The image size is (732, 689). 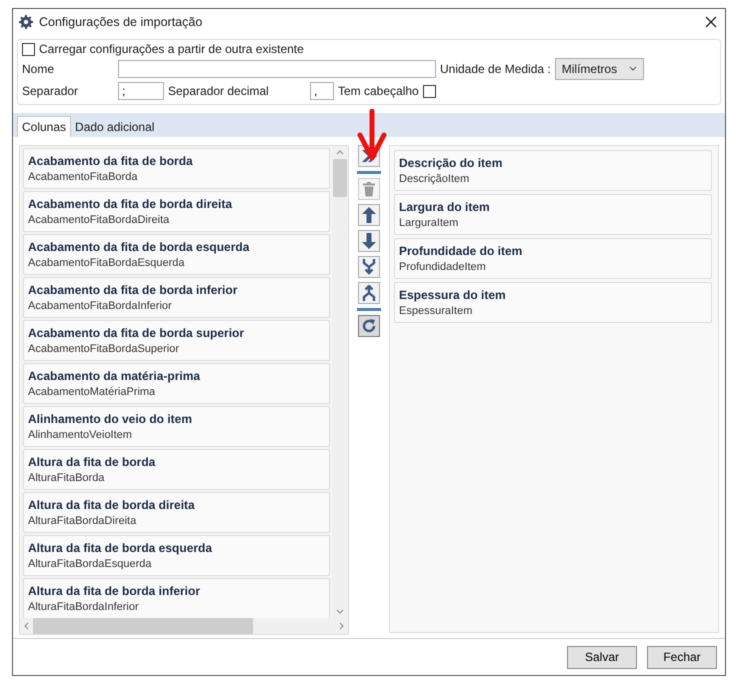 I want to click on column-item: Altura da fita de borda direita AlturaFitaBordaDireita, so click(x=176, y=512).